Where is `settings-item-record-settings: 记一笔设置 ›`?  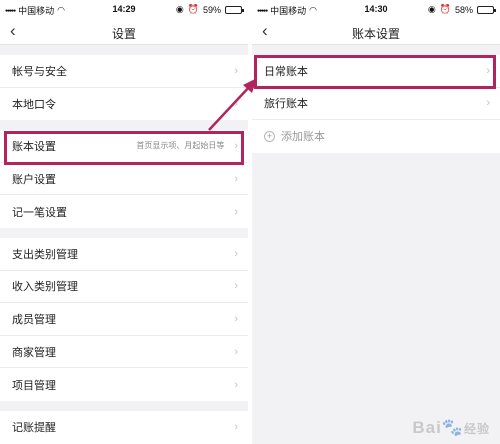 settings-item-record-settings: 记一笔设置 › is located at coordinates (124, 211).